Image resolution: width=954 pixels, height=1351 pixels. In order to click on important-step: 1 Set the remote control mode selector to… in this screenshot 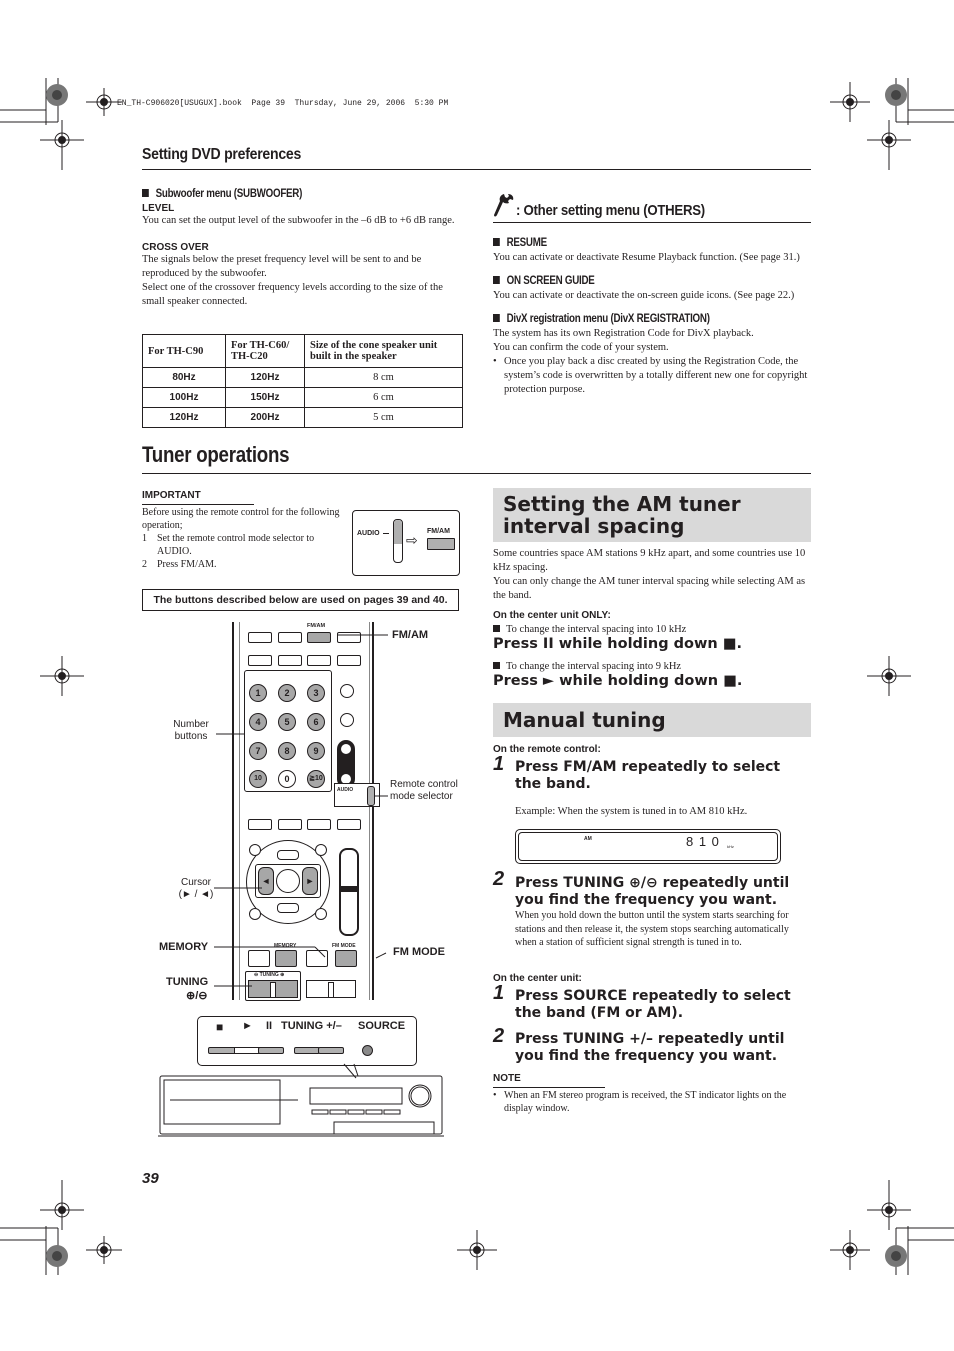, I will do `click(244, 545)`.